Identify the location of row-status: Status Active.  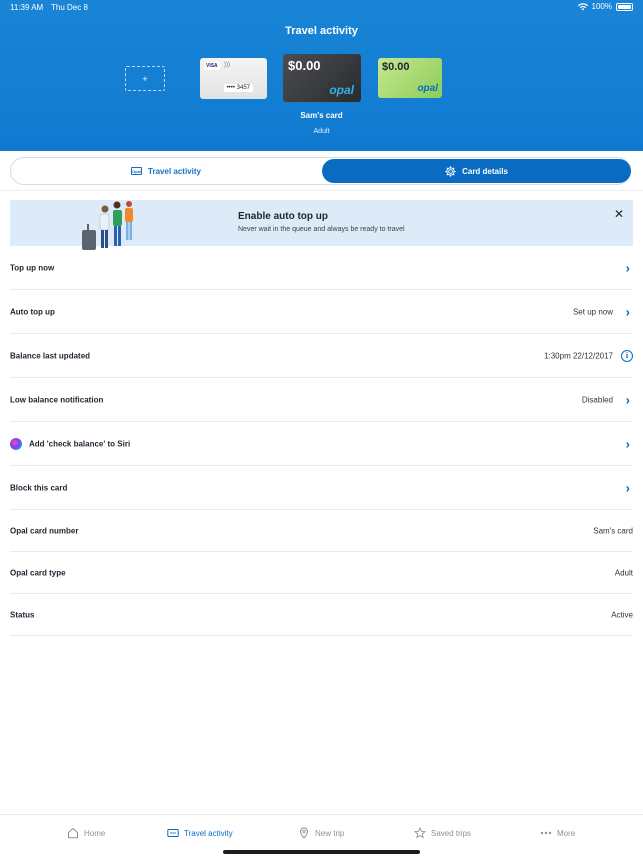
(321, 615).